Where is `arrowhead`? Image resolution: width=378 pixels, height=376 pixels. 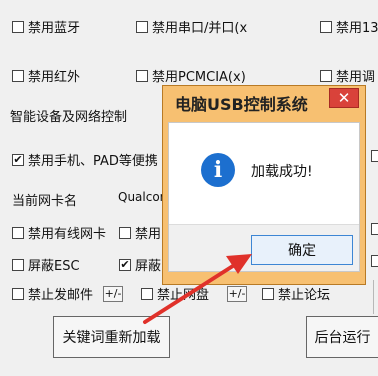 arrowhead is located at coordinates (239, 264).